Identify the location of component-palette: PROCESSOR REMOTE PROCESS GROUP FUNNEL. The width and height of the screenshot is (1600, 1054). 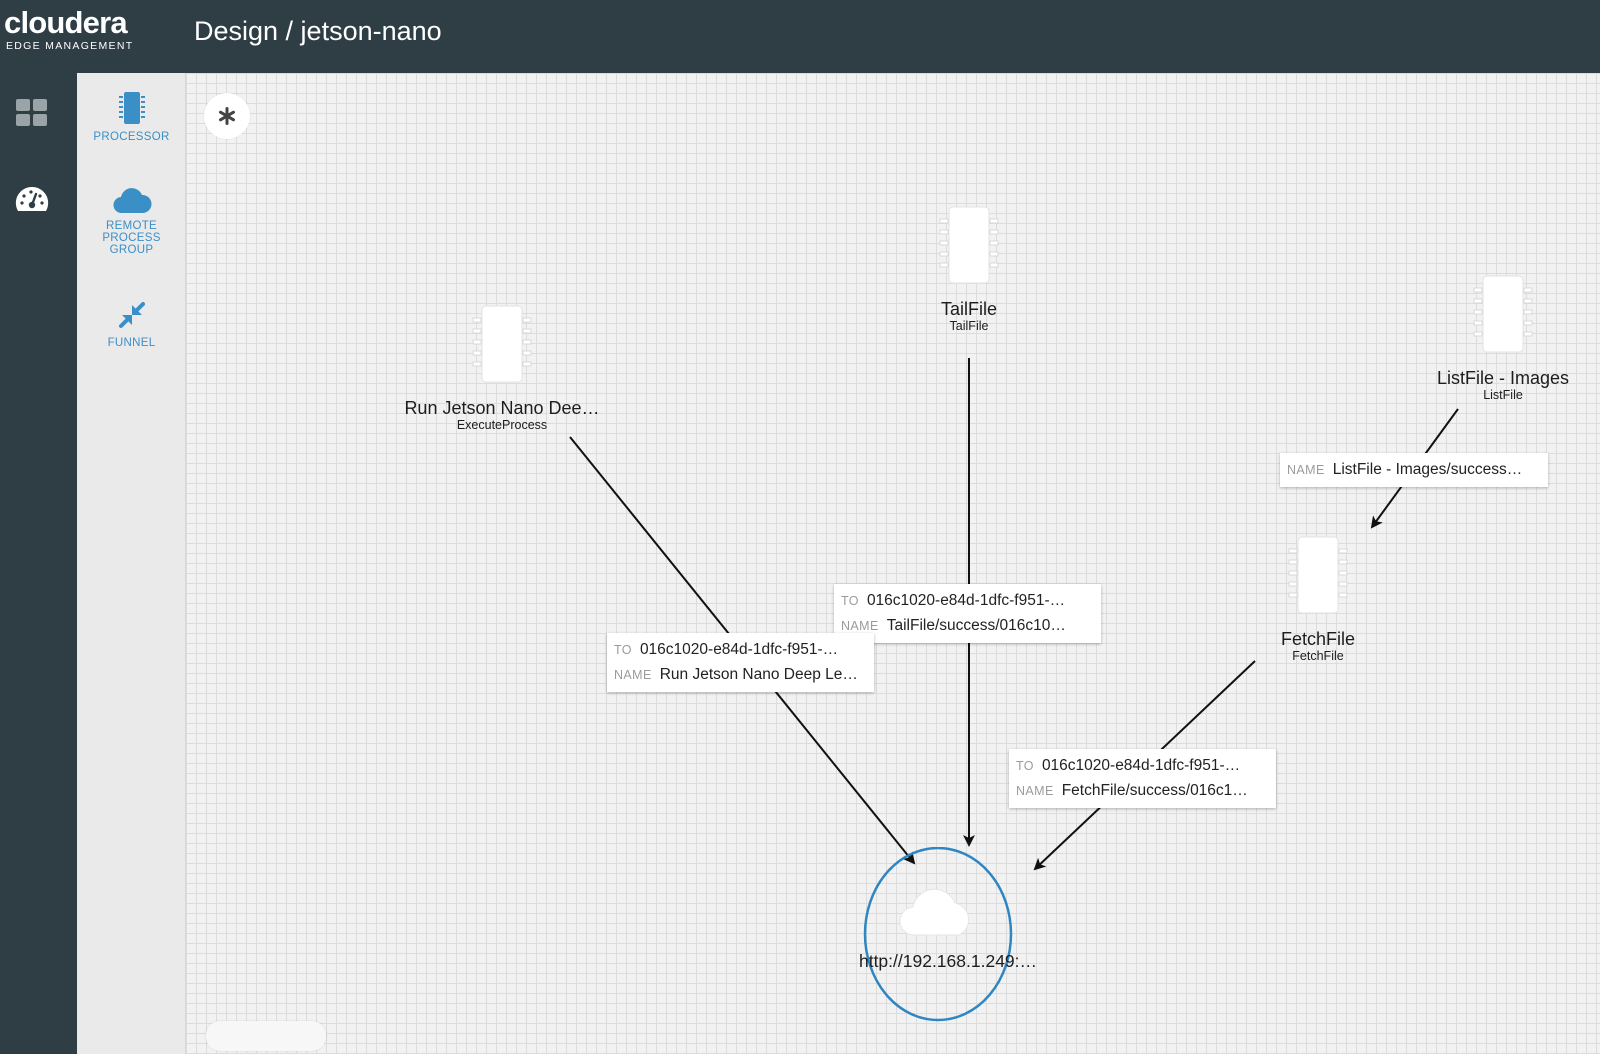
(131, 563).